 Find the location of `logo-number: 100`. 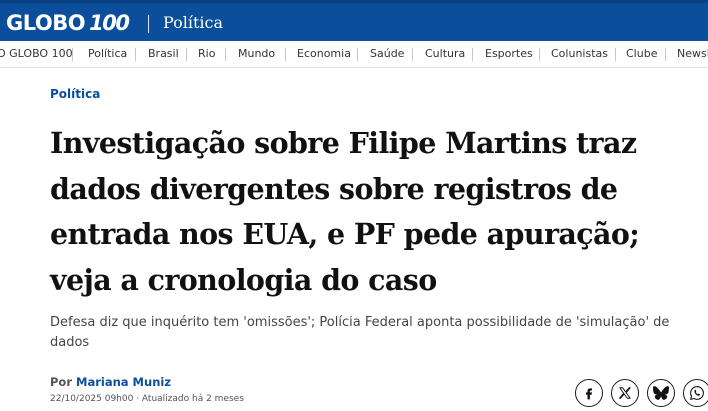

logo-number: 100 is located at coordinates (109, 23).